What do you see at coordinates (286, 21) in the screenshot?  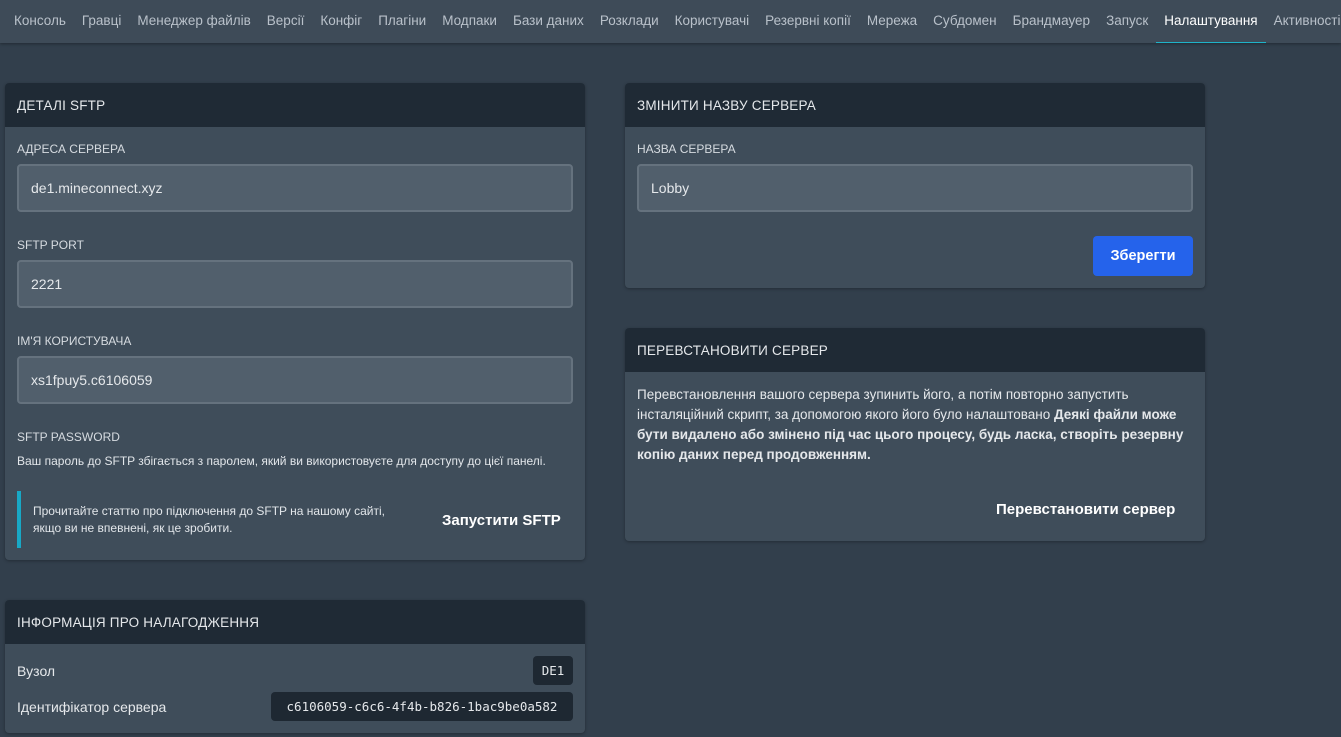 I see `tab-3: Версії` at bounding box center [286, 21].